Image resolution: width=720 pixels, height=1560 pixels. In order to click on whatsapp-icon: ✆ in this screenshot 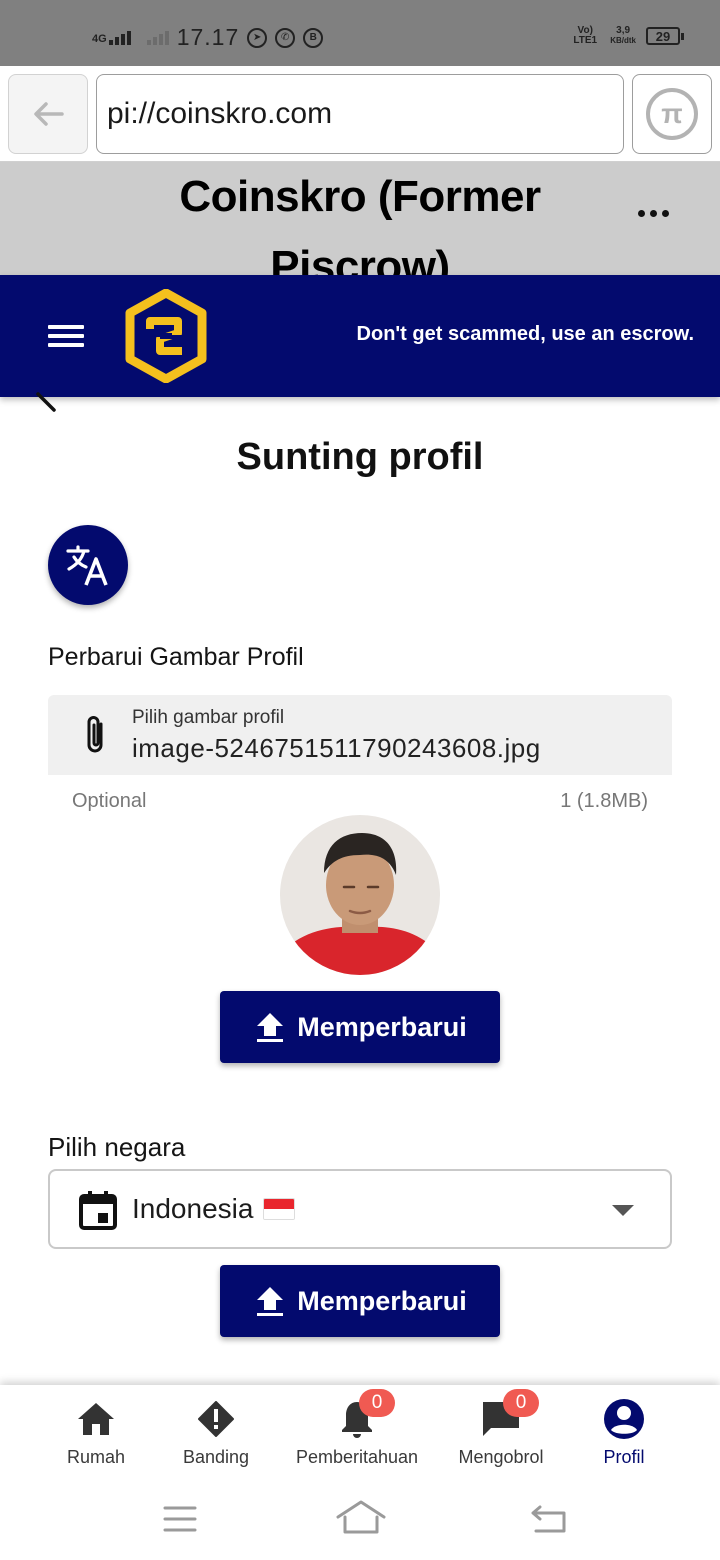, I will do `click(285, 37)`.